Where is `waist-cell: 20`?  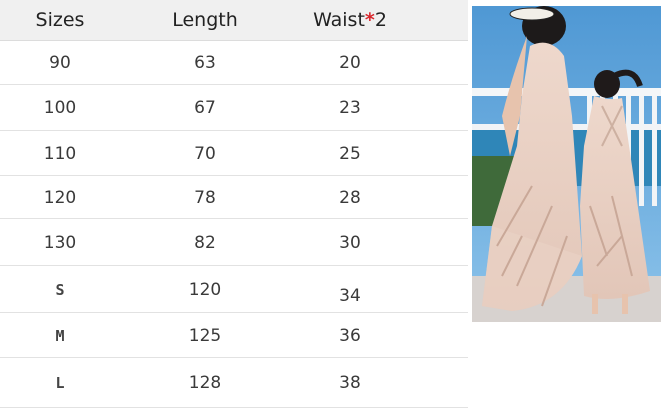 waist-cell: 20 is located at coordinates (350, 62).